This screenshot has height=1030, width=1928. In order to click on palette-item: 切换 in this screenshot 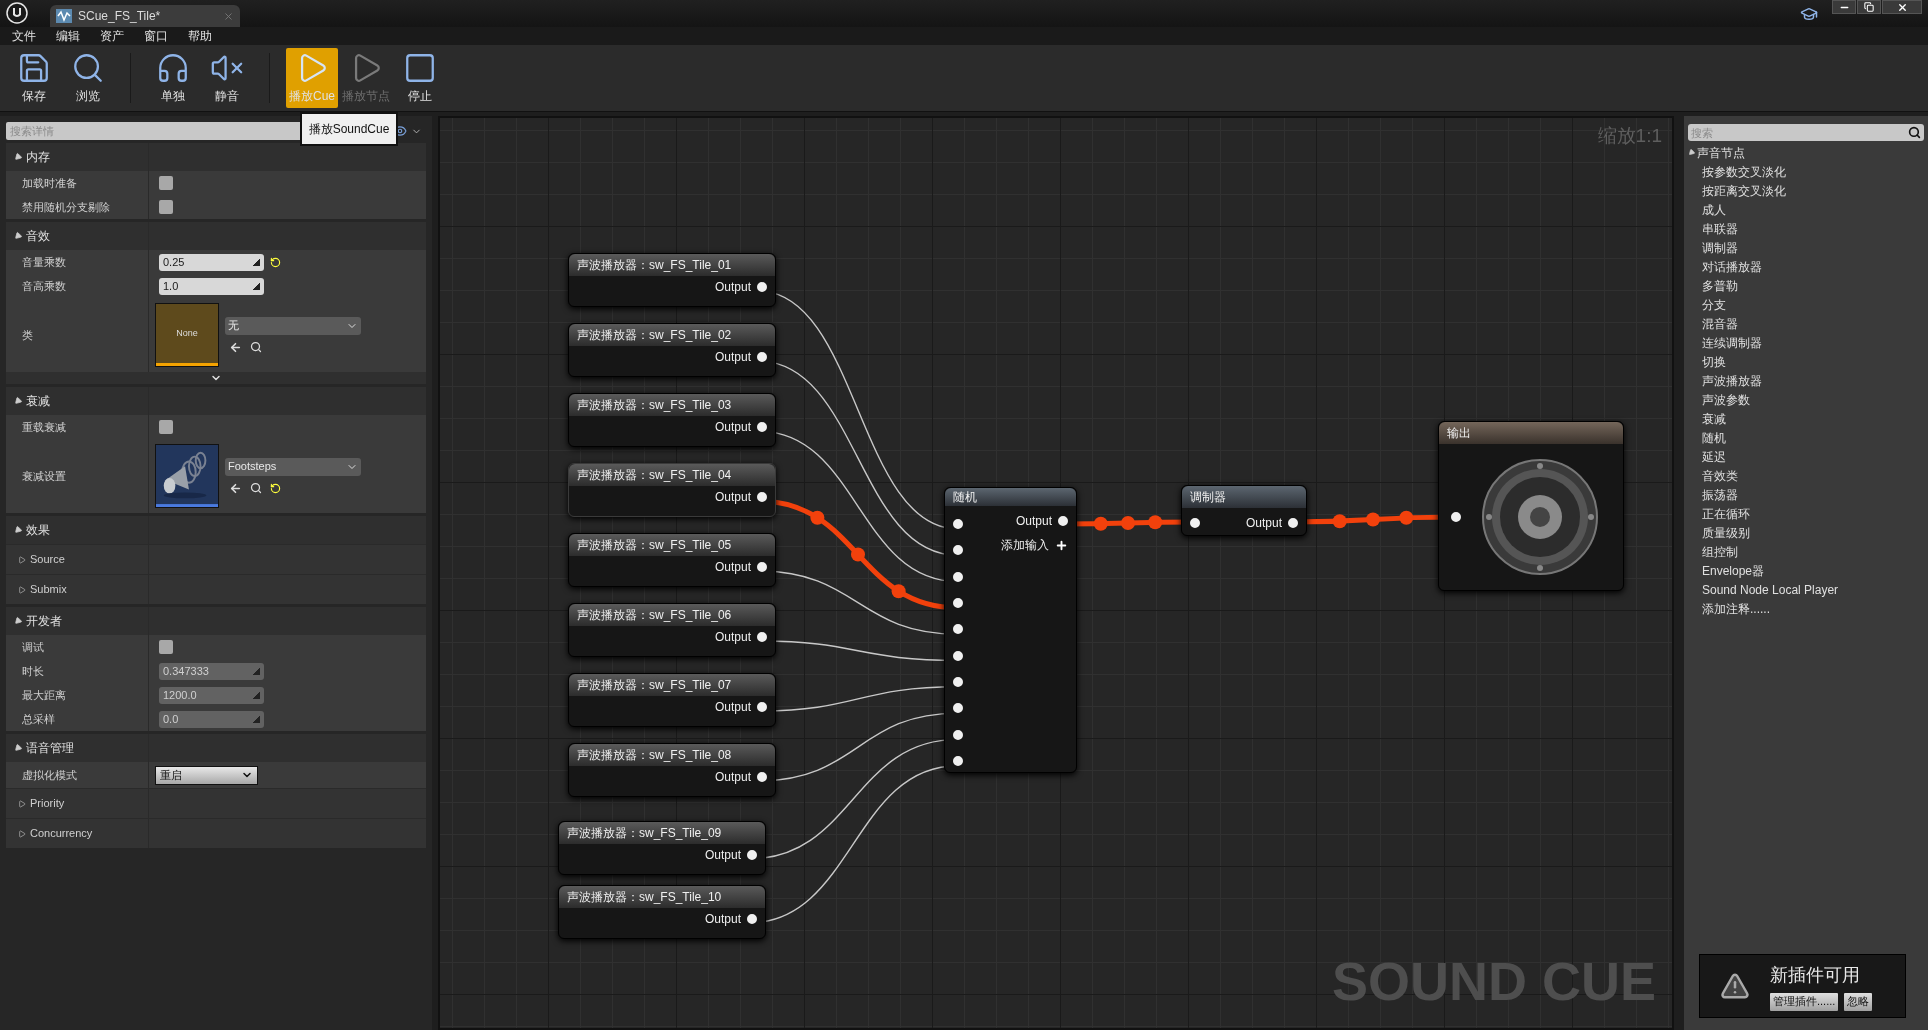, I will do `click(1714, 361)`.